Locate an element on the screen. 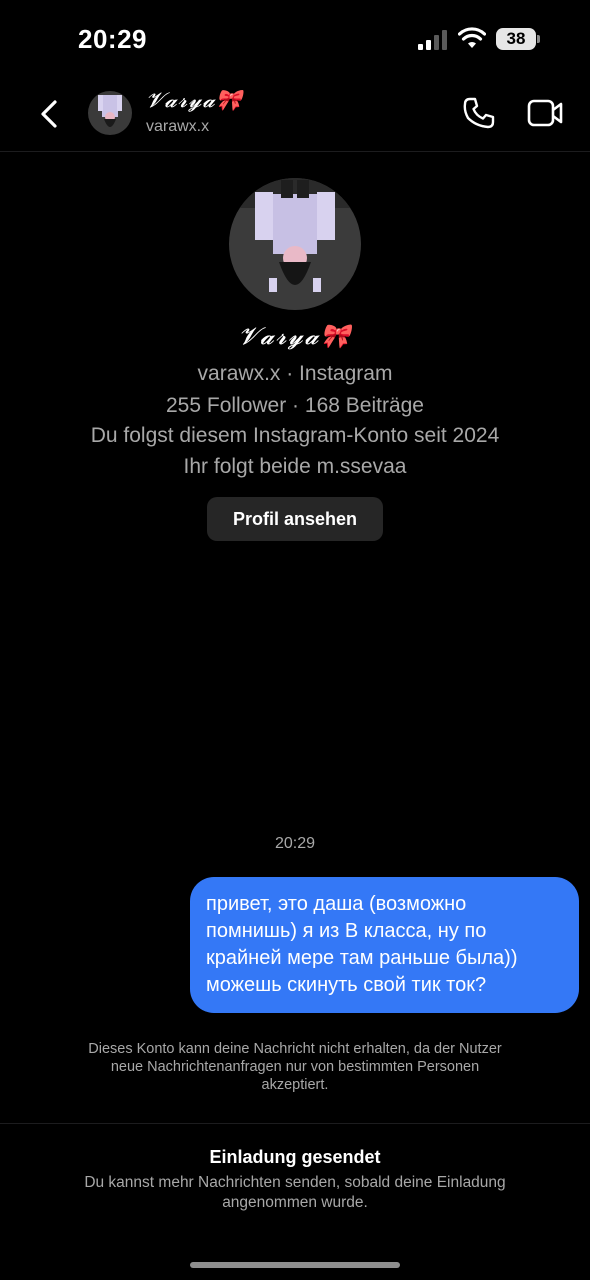 This screenshot has width=590, height=1280. invite-title: Einladung gesendet is located at coordinates (295, 1157).